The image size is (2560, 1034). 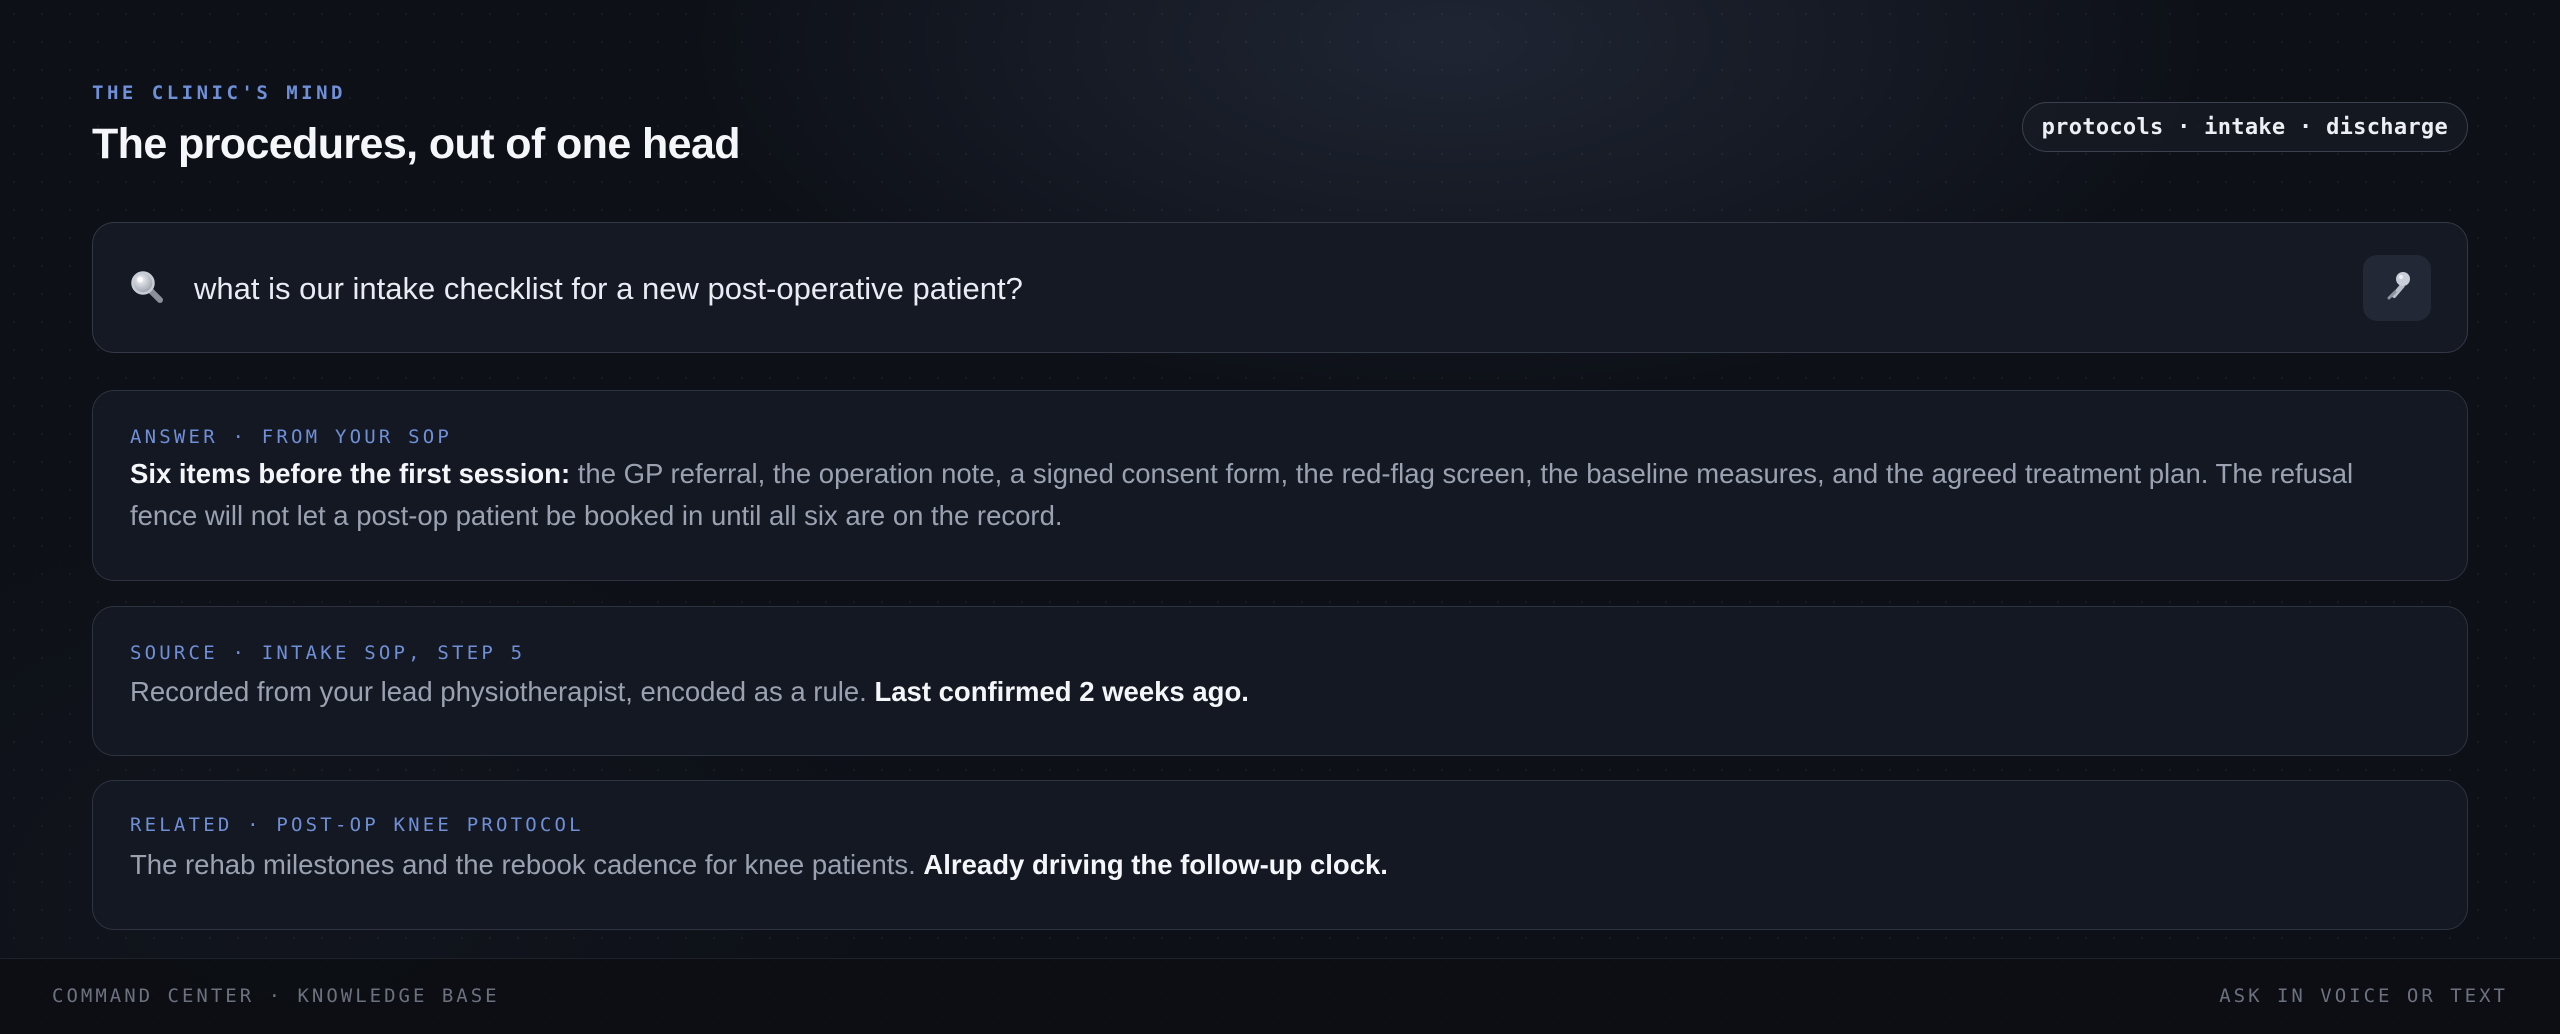 What do you see at coordinates (1061, 691) in the screenshot?
I see `source-emphasis: Last confirmed 2 weeks ago.` at bounding box center [1061, 691].